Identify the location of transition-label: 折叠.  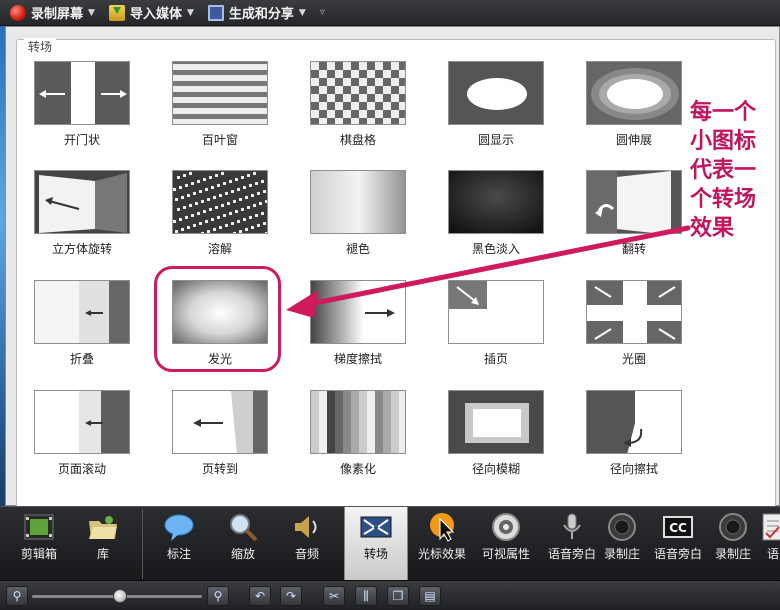
(81, 359).